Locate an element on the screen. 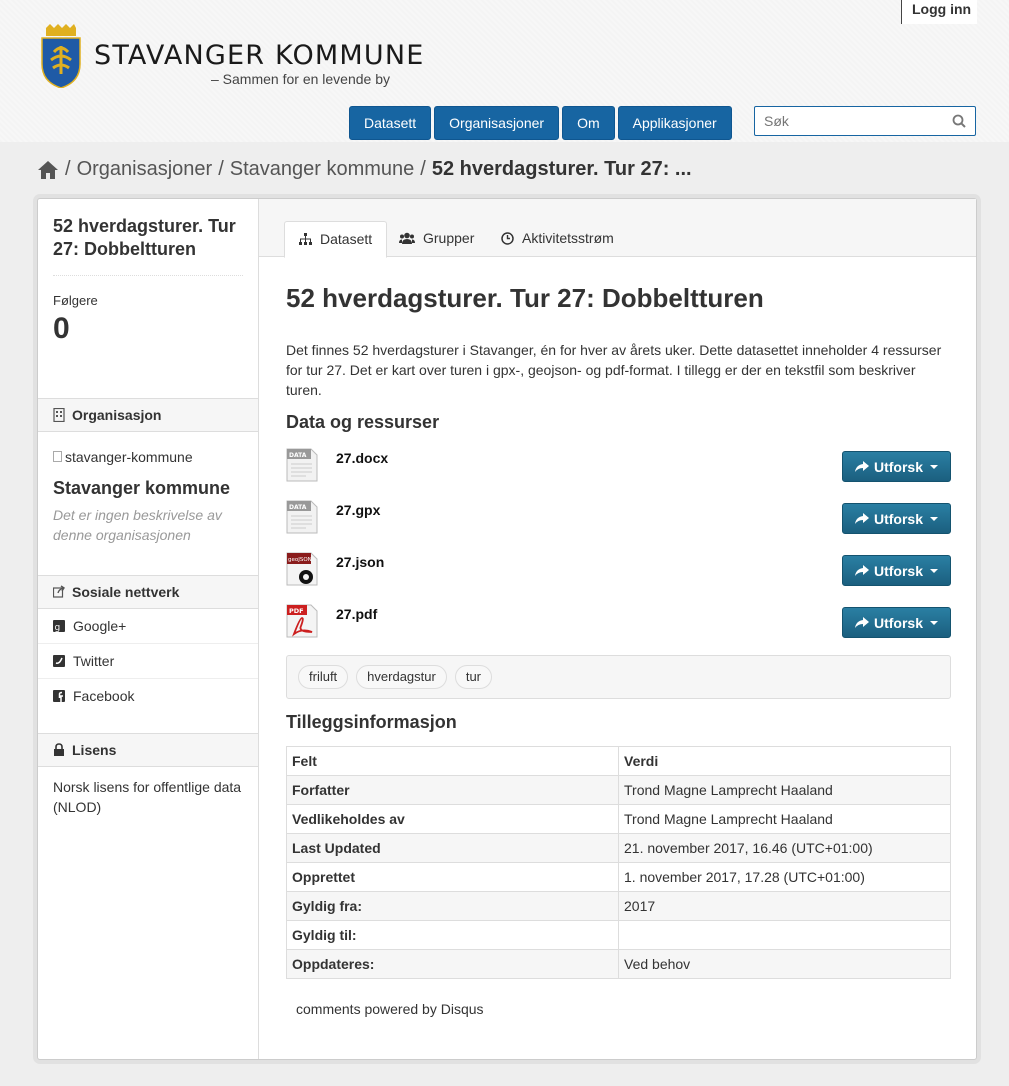 The image size is (1009, 1086). building-icon is located at coordinates (59, 415).